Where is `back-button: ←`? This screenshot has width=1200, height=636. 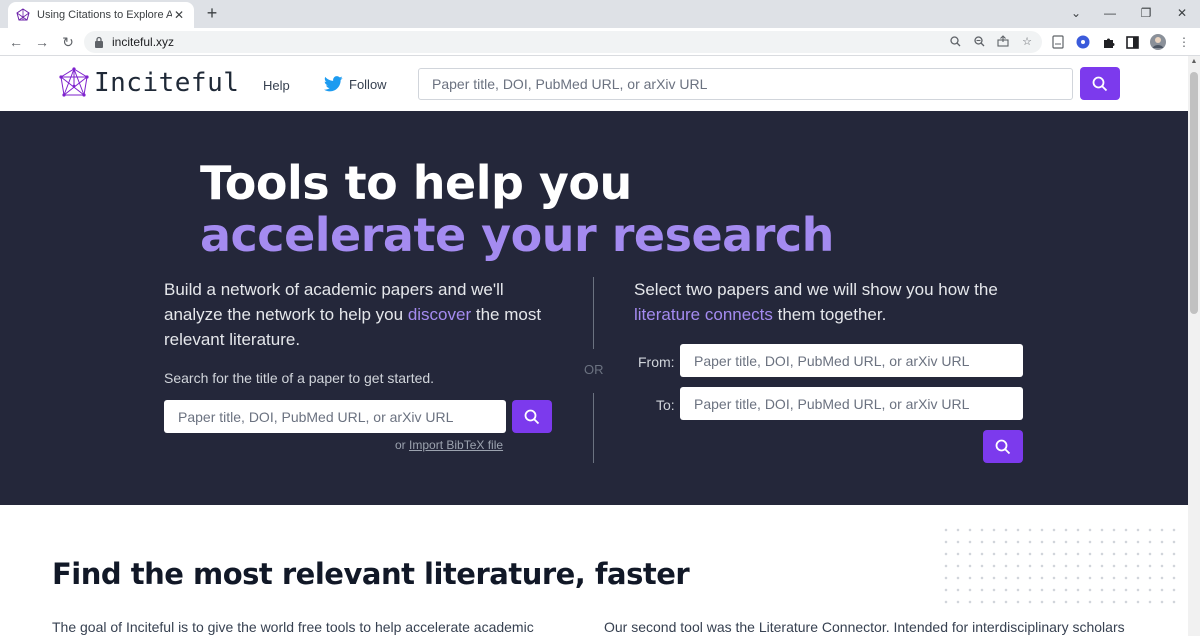 back-button: ← is located at coordinates (16, 42).